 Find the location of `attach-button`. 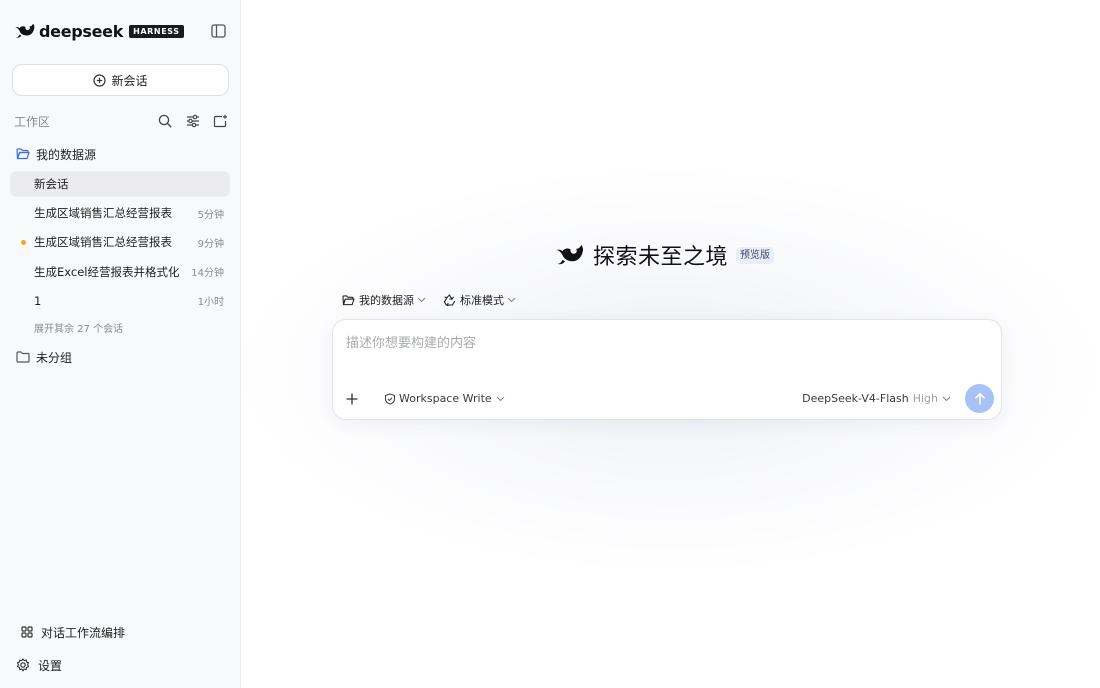

attach-button is located at coordinates (352, 399).